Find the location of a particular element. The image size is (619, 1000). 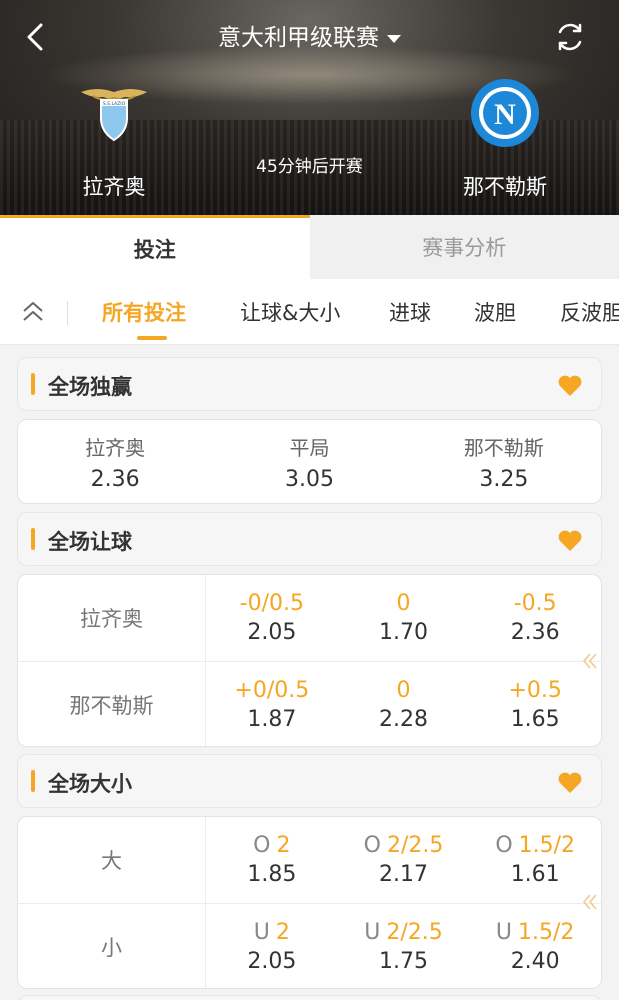

napoli-logo-letter: N is located at coordinates (505, 114).